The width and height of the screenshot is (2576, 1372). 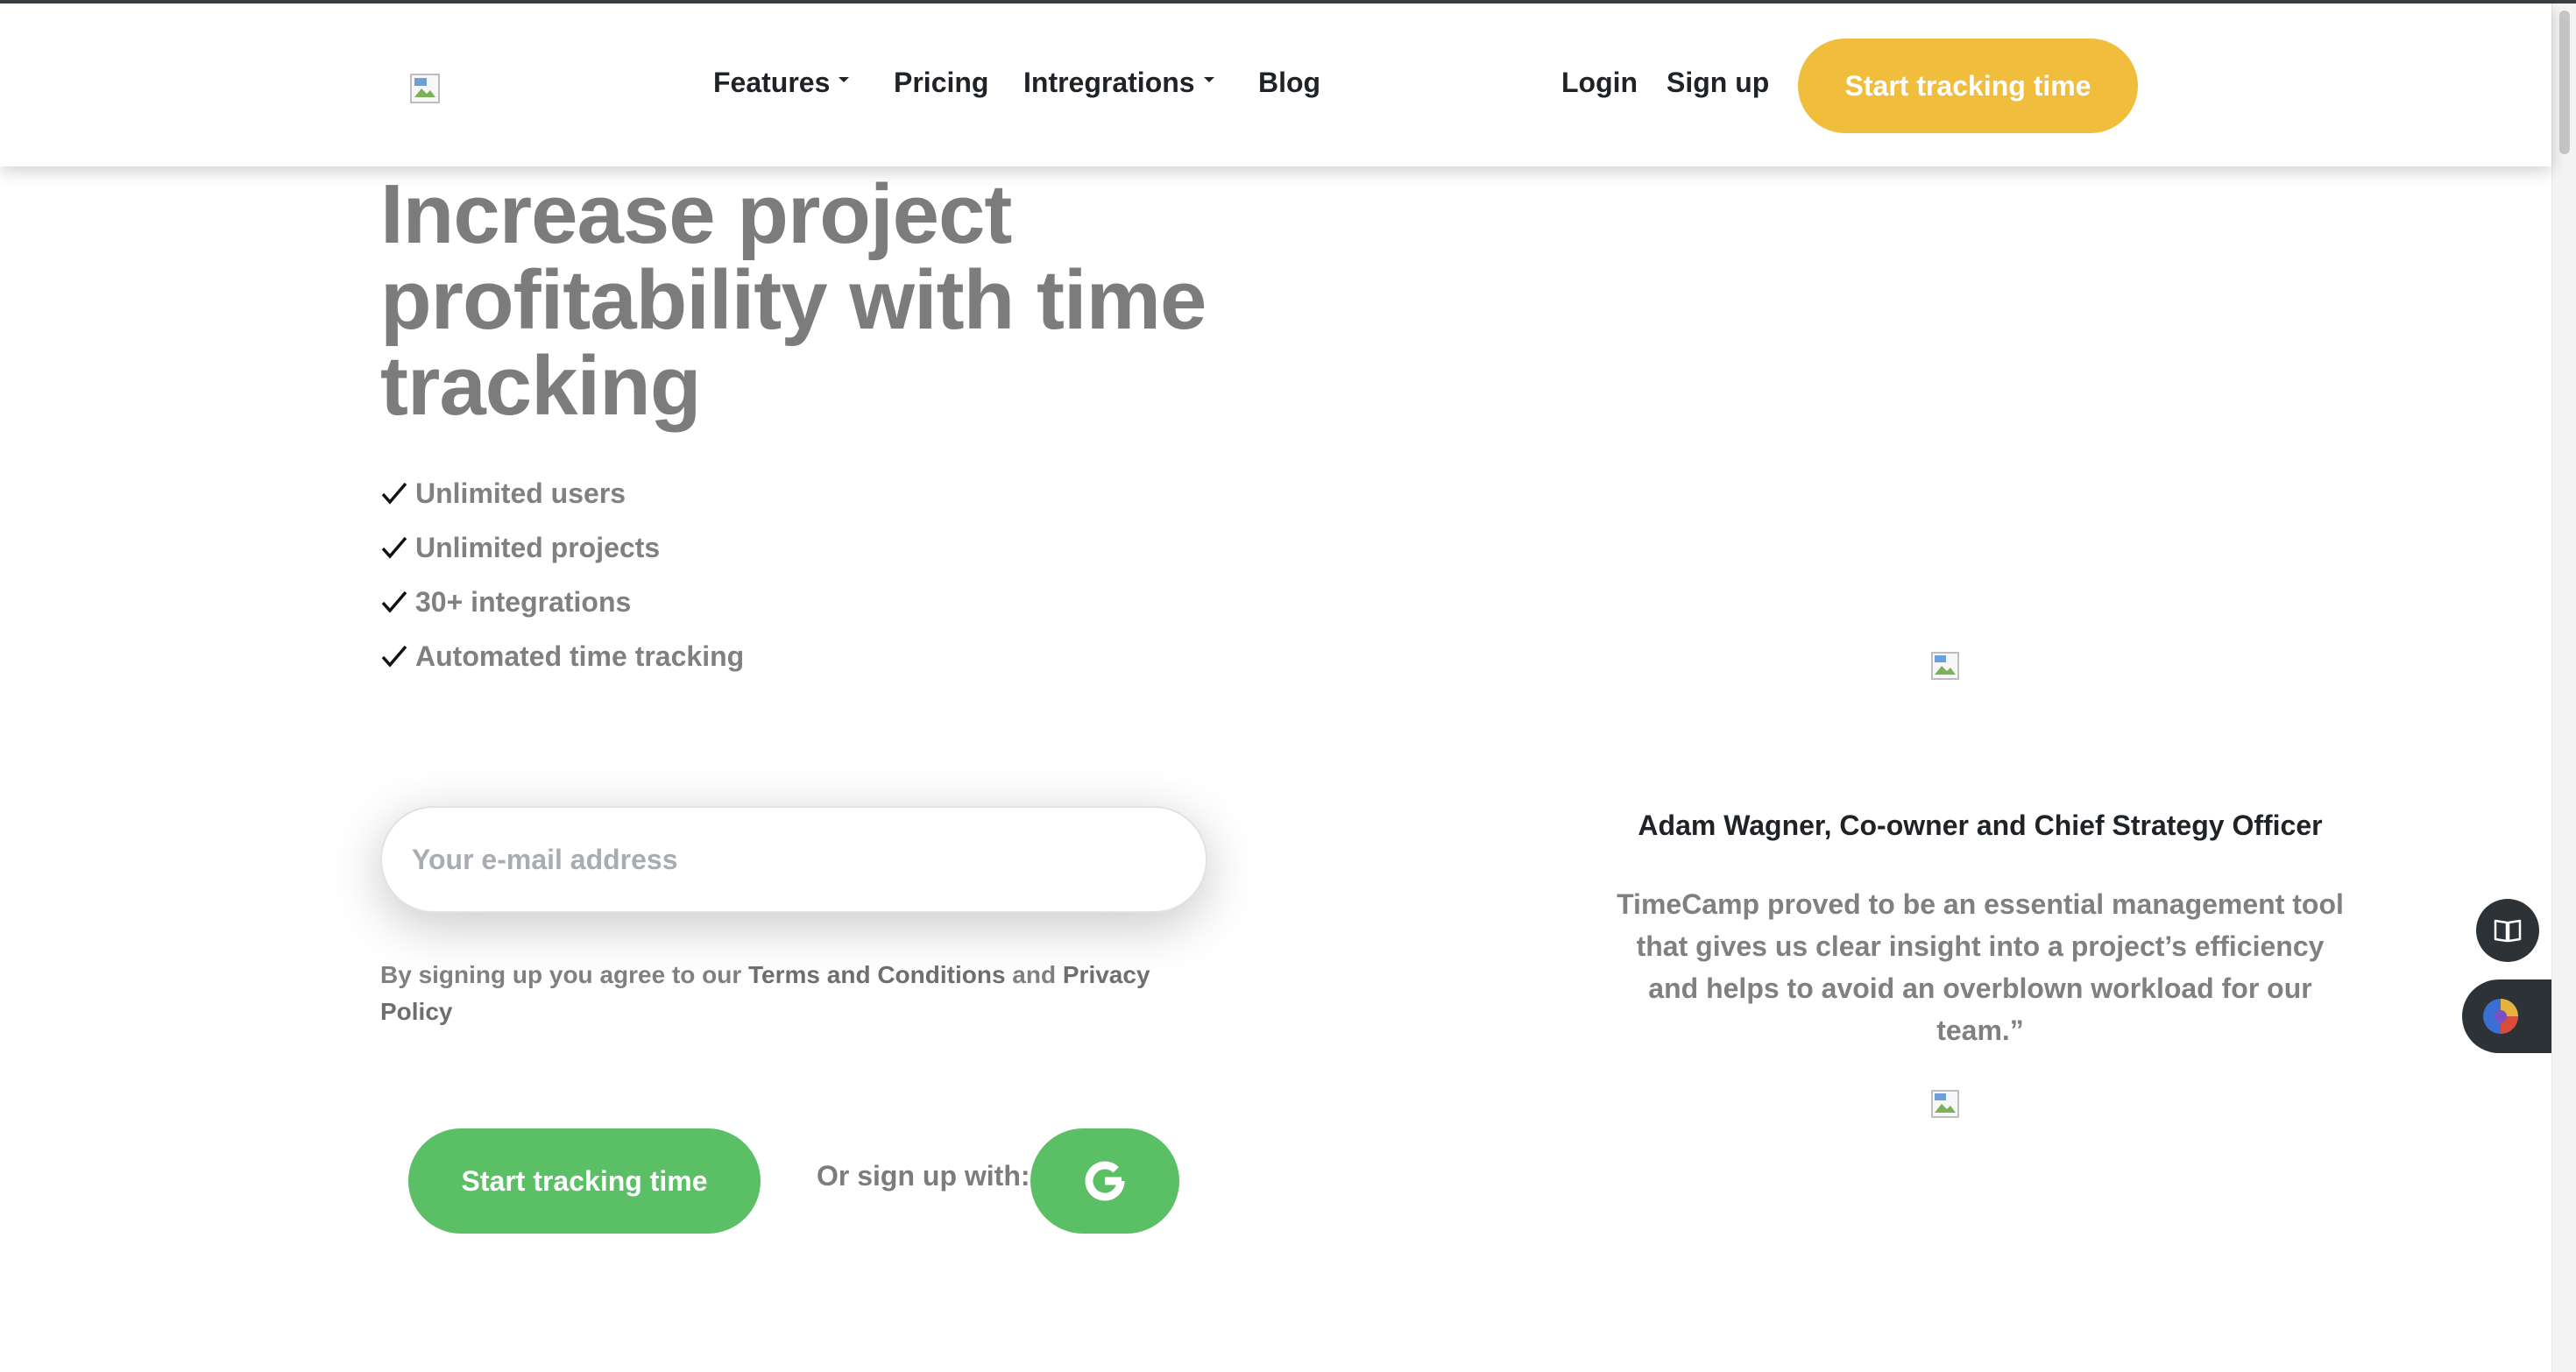 What do you see at coordinates (538, 547) in the screenshot?
I see `feature-label: Unlimited projects` at bounding box center [538, 547].